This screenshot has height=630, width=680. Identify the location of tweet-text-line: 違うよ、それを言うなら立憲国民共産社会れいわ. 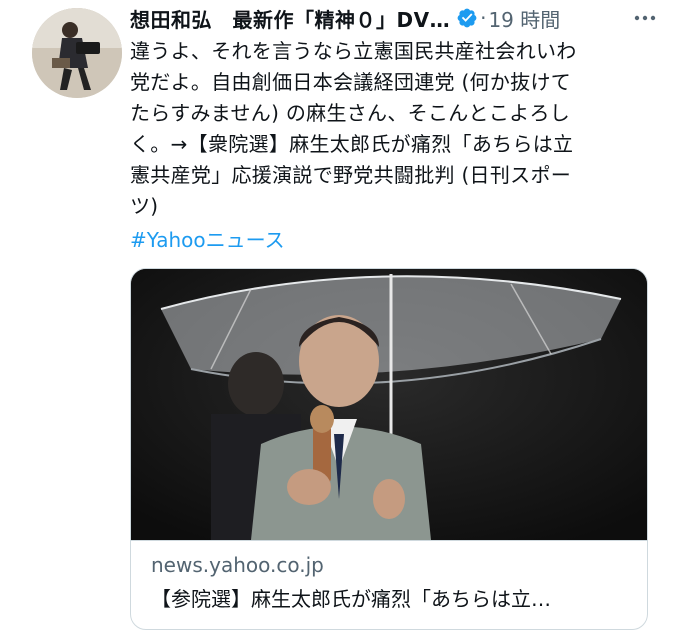
(353, 51).